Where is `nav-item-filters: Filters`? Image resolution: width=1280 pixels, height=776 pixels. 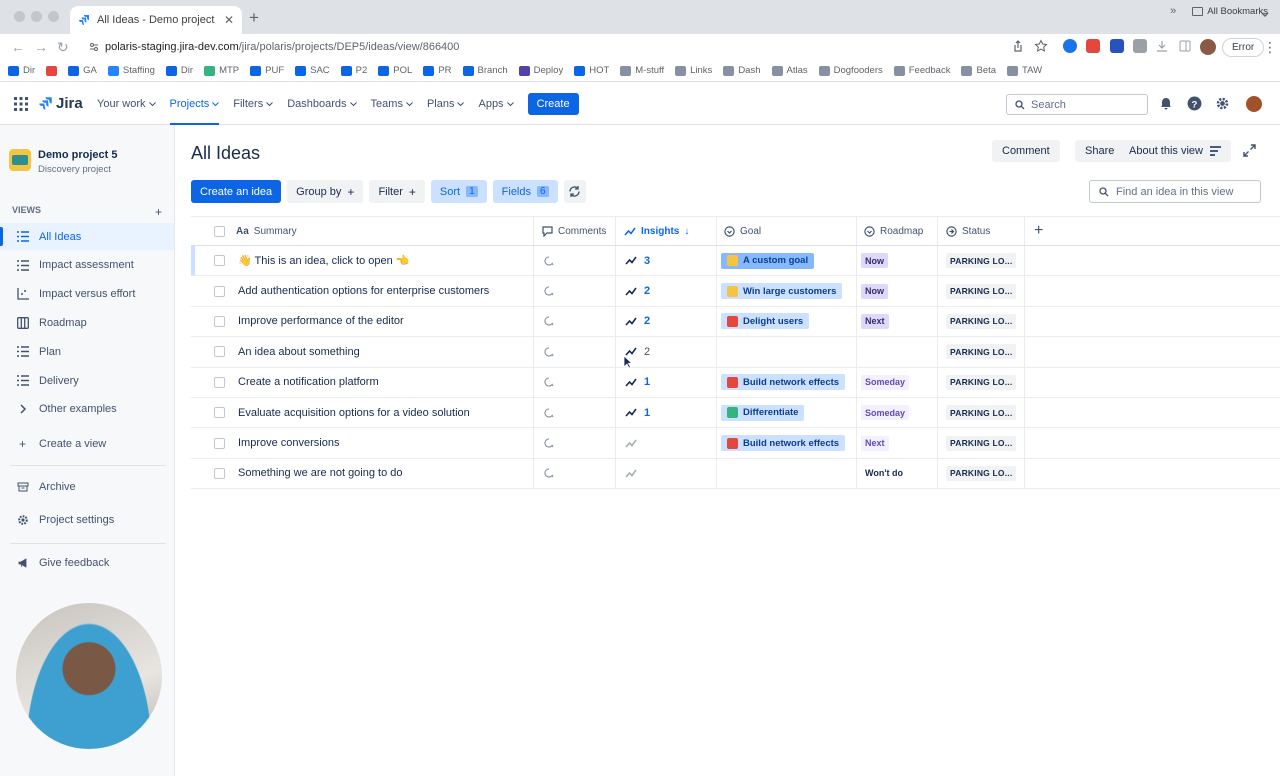
nav-item-filters: Filters is located at coordinates (253, 104).